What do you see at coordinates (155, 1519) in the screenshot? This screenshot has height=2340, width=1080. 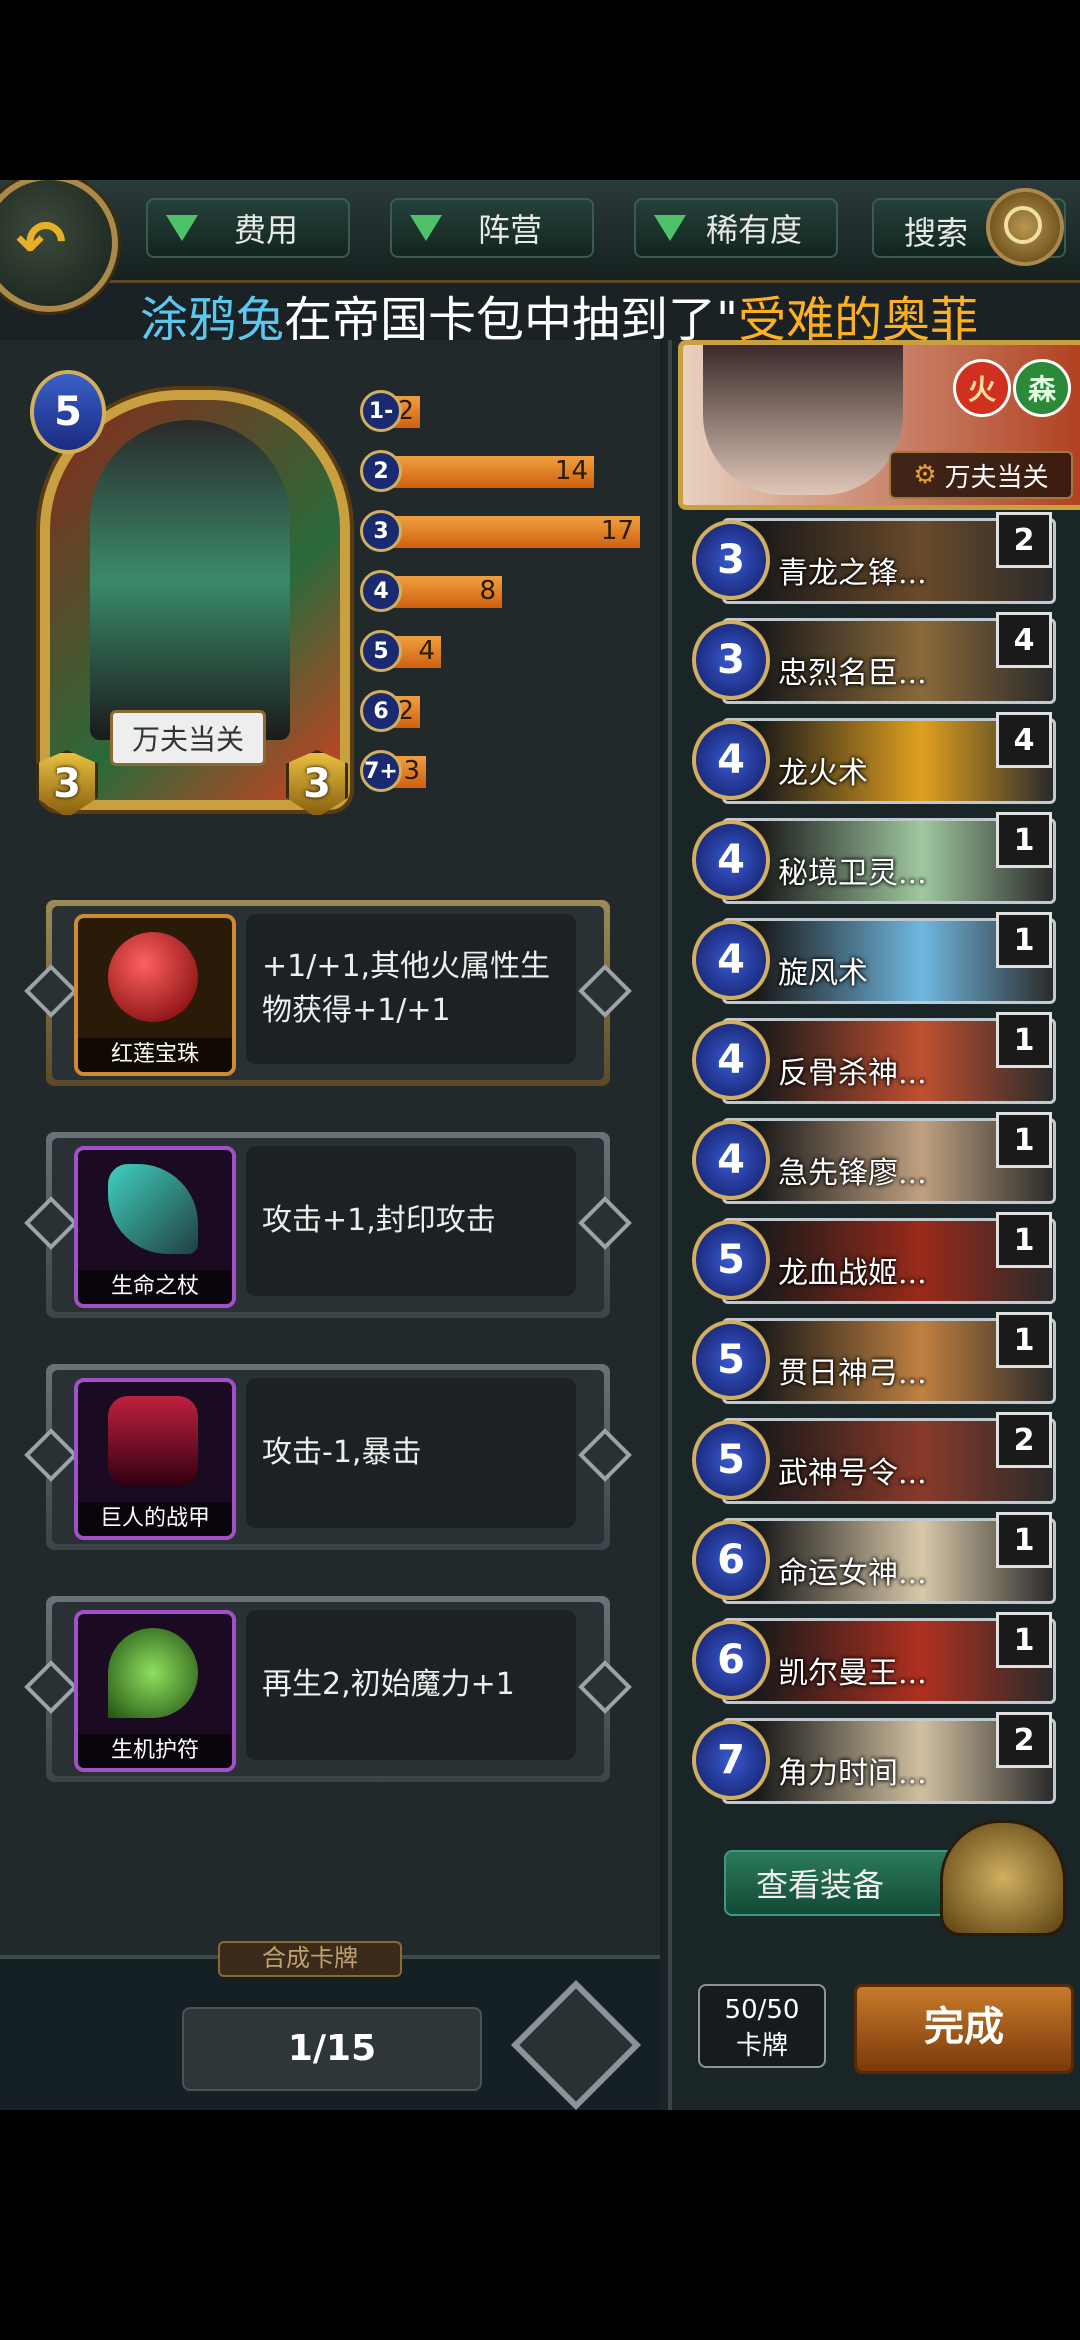 I see `equipment-name: 巨人的战甲` at bounding box center [155, 1519].